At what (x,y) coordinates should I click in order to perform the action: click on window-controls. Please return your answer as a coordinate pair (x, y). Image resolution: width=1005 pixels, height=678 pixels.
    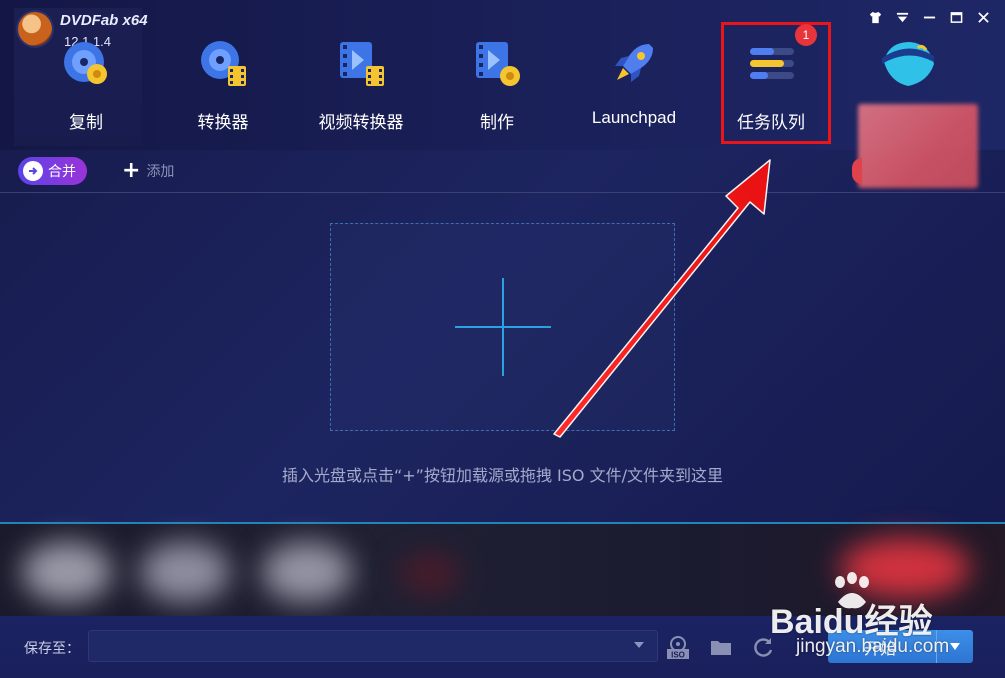
    Looking at the image, I should click on (929, 17).